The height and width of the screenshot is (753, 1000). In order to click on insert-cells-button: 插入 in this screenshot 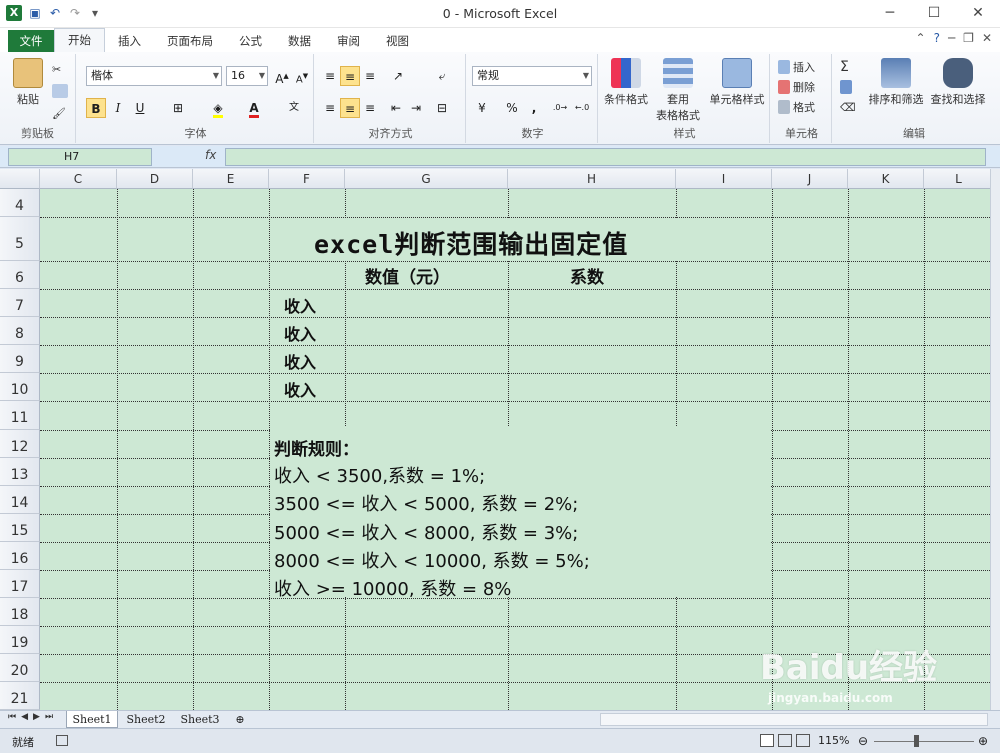, I will do `click(796, 67)`.